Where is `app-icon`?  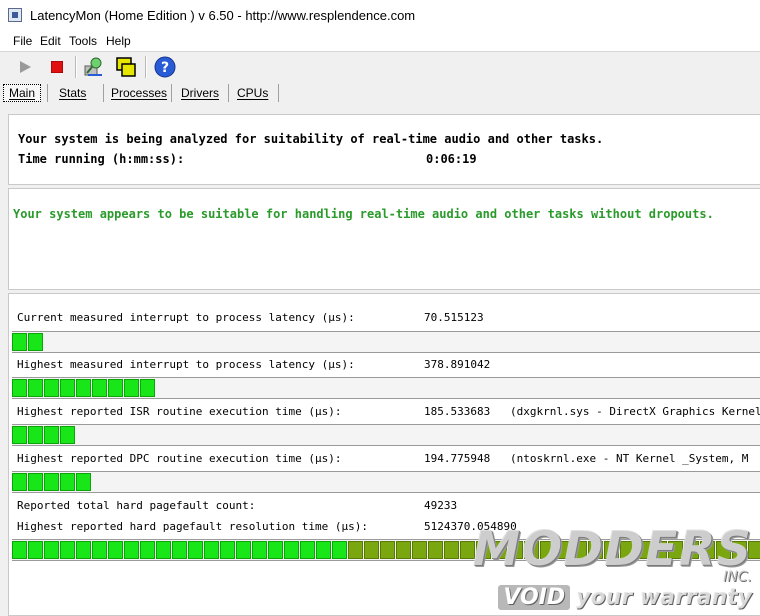
app-icon is located at coordinates (15, 15).